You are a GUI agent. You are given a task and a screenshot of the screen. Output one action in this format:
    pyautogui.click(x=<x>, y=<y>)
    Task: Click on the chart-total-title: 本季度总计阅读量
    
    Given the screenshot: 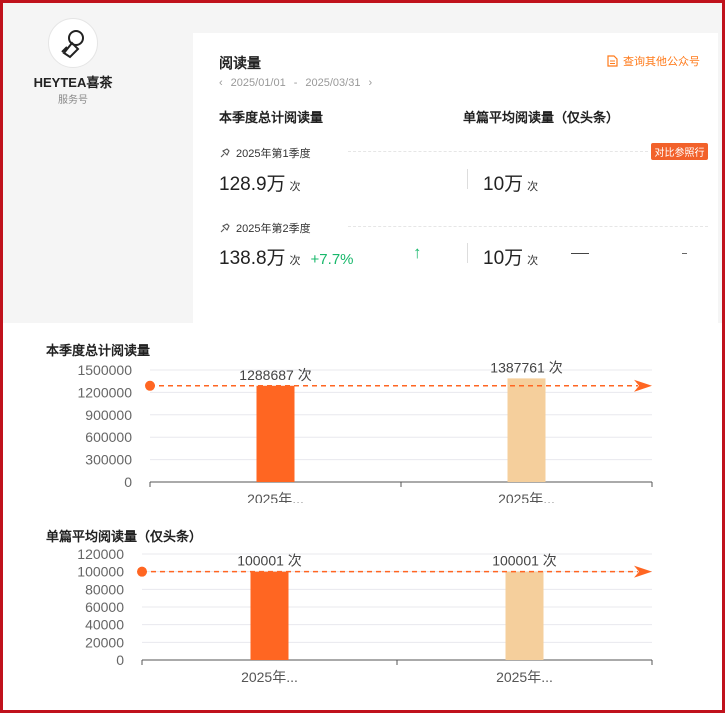 What is the action you would take?
    pyautogui.click(x=98, y=350)
    